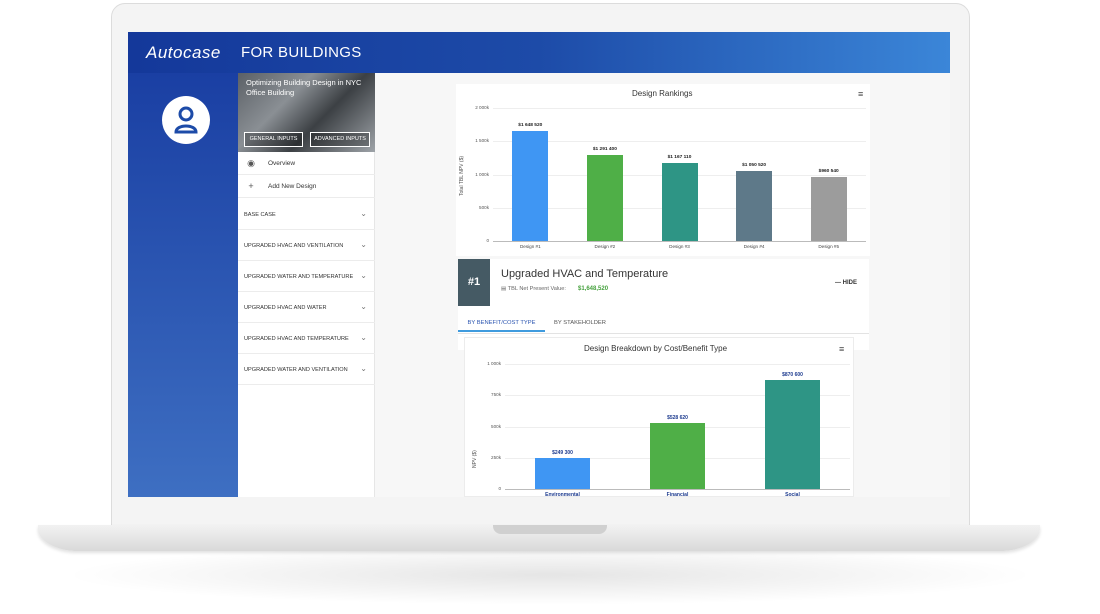 Image resolution: width=1100 pixels, height=614 pixels. What do you see at coordinates (292, 186) in the screenshot?
I see `add-design-label: Add New Design` at bounding box center [292, 186].